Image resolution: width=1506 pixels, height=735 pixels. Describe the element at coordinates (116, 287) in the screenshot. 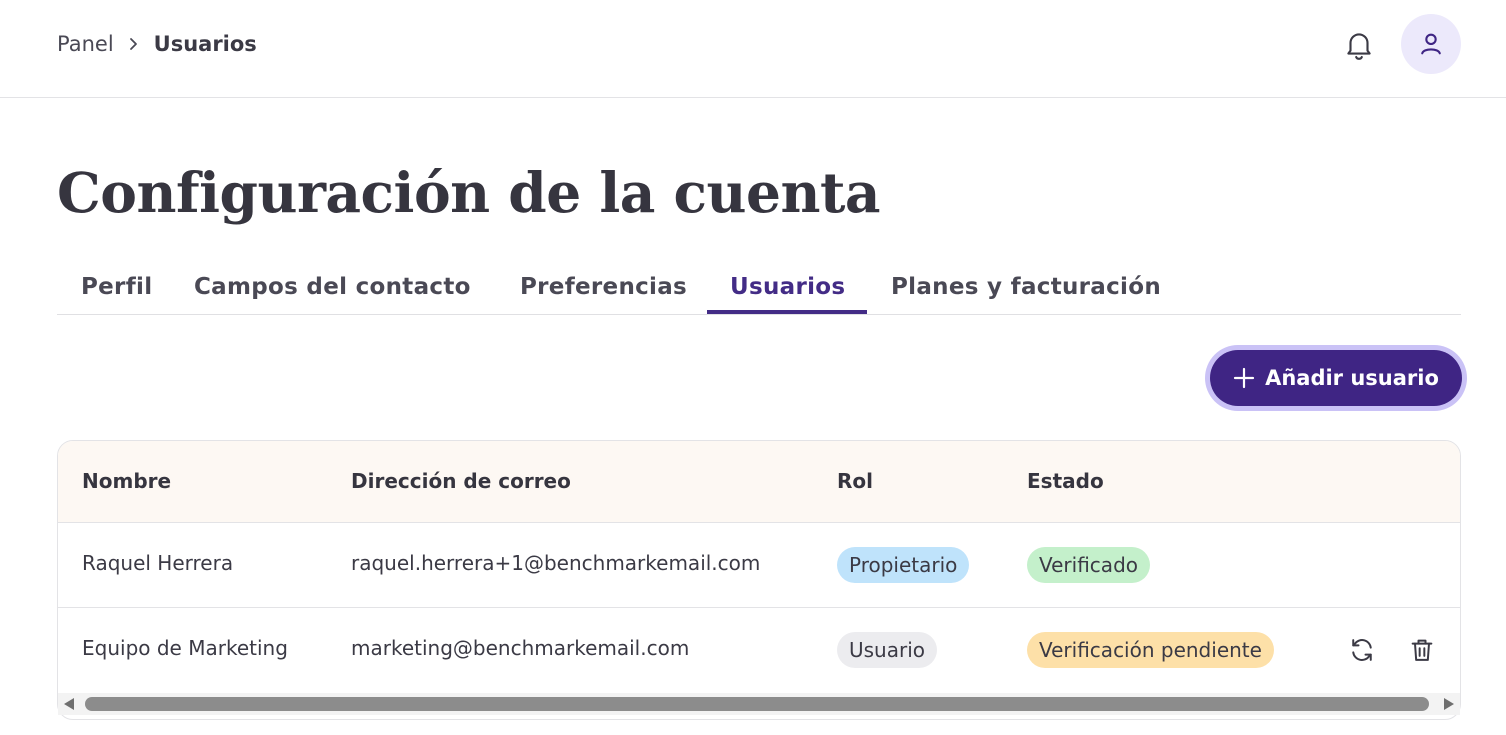

I see `tab-perfil: Perfil` at that location.